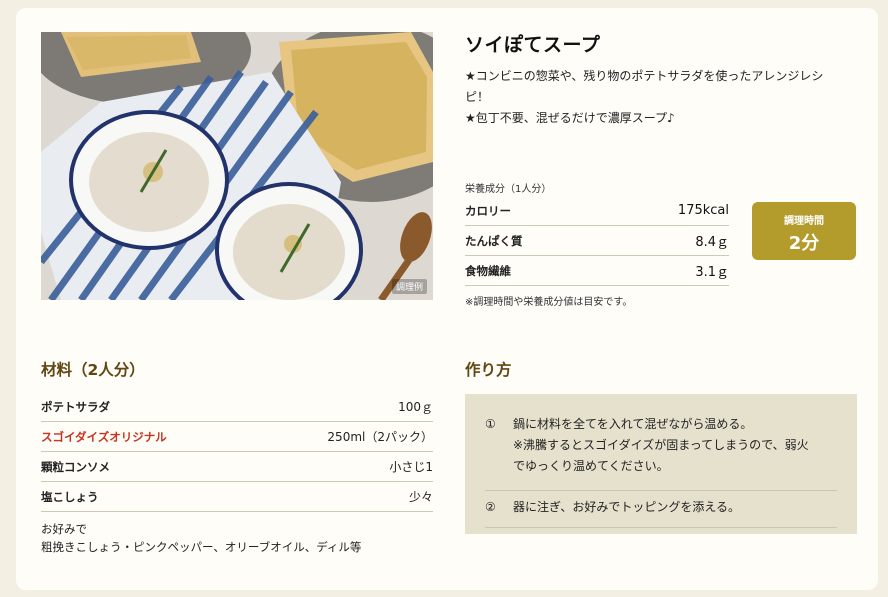 Image resolution: width=888 pixels, height=597 pixels. What do you see at coordinates (488, 370) in the screenshot?
I see `method-title: 作り方` at bounding box center [488, 370].